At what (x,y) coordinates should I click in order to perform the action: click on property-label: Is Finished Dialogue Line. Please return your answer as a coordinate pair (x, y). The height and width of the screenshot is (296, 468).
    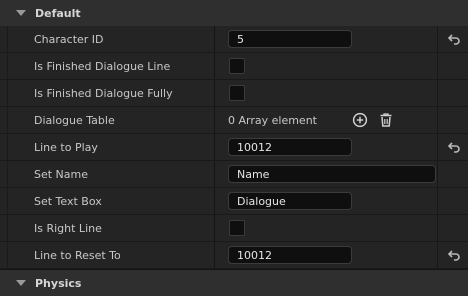
    Looking at the image, I should click on (102, 66).